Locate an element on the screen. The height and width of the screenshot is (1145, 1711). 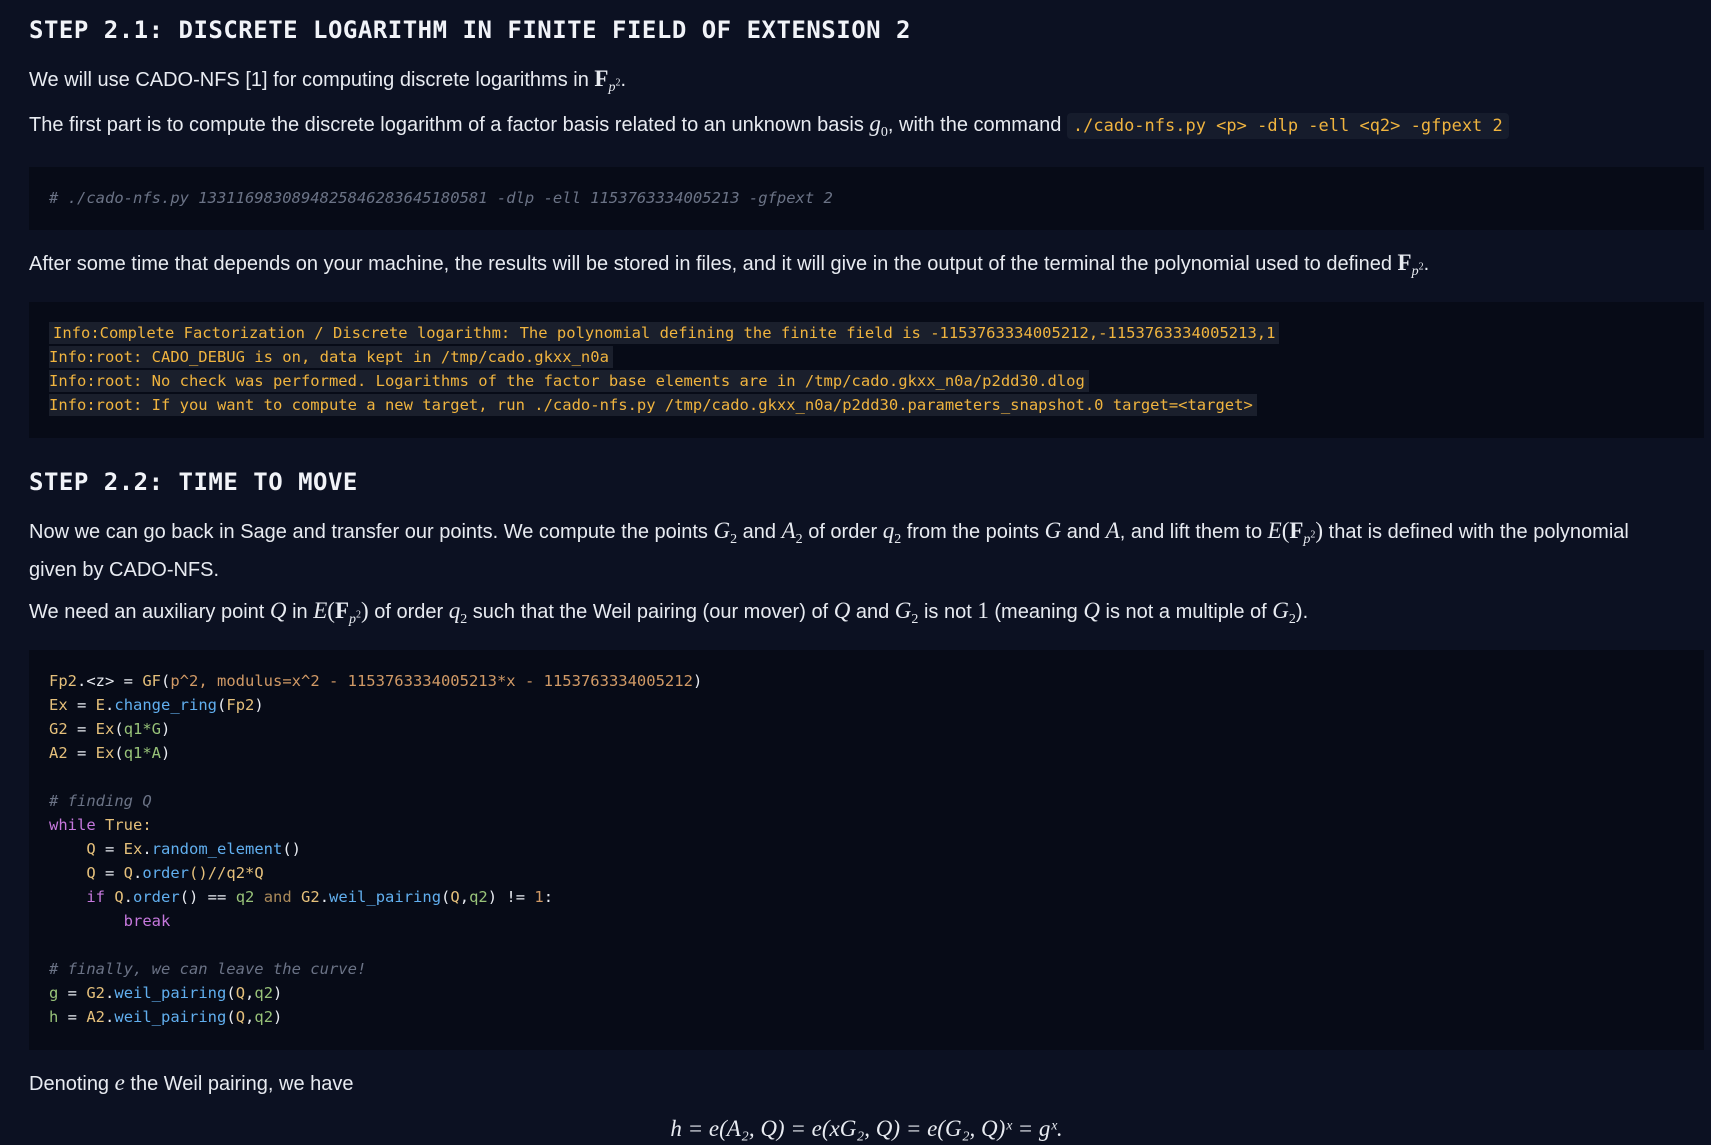
code-line: Q = Q.order()//q2*Q is located at coordinates (175, 873).